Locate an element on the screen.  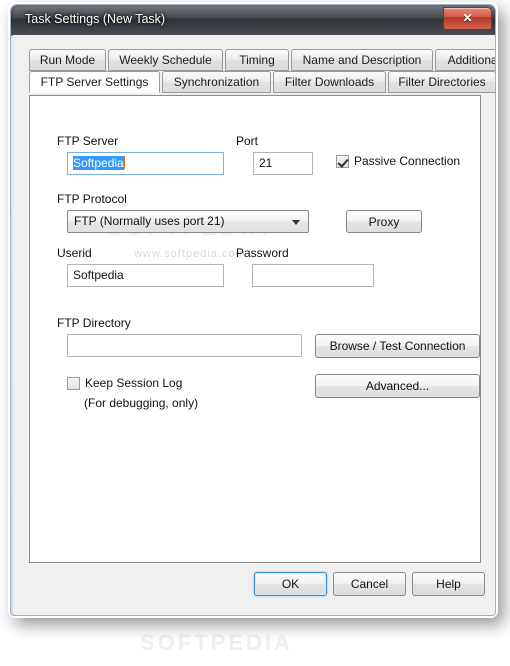
port-value: 21 is located at coordinates (266, 163).